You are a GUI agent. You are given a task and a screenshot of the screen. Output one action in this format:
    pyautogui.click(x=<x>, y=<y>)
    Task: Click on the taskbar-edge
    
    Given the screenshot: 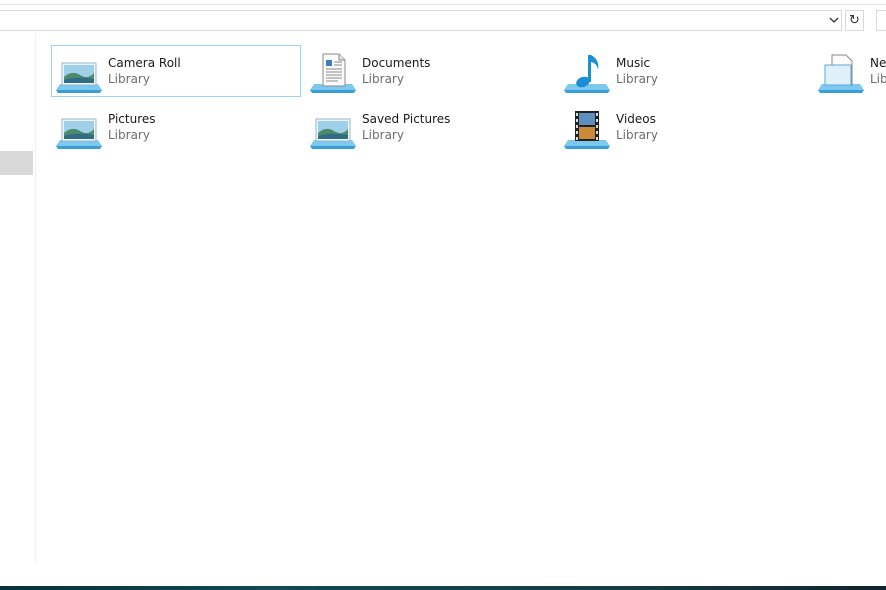 What is the action you would take?
    pyautogui.click(x=443, y=588)
    